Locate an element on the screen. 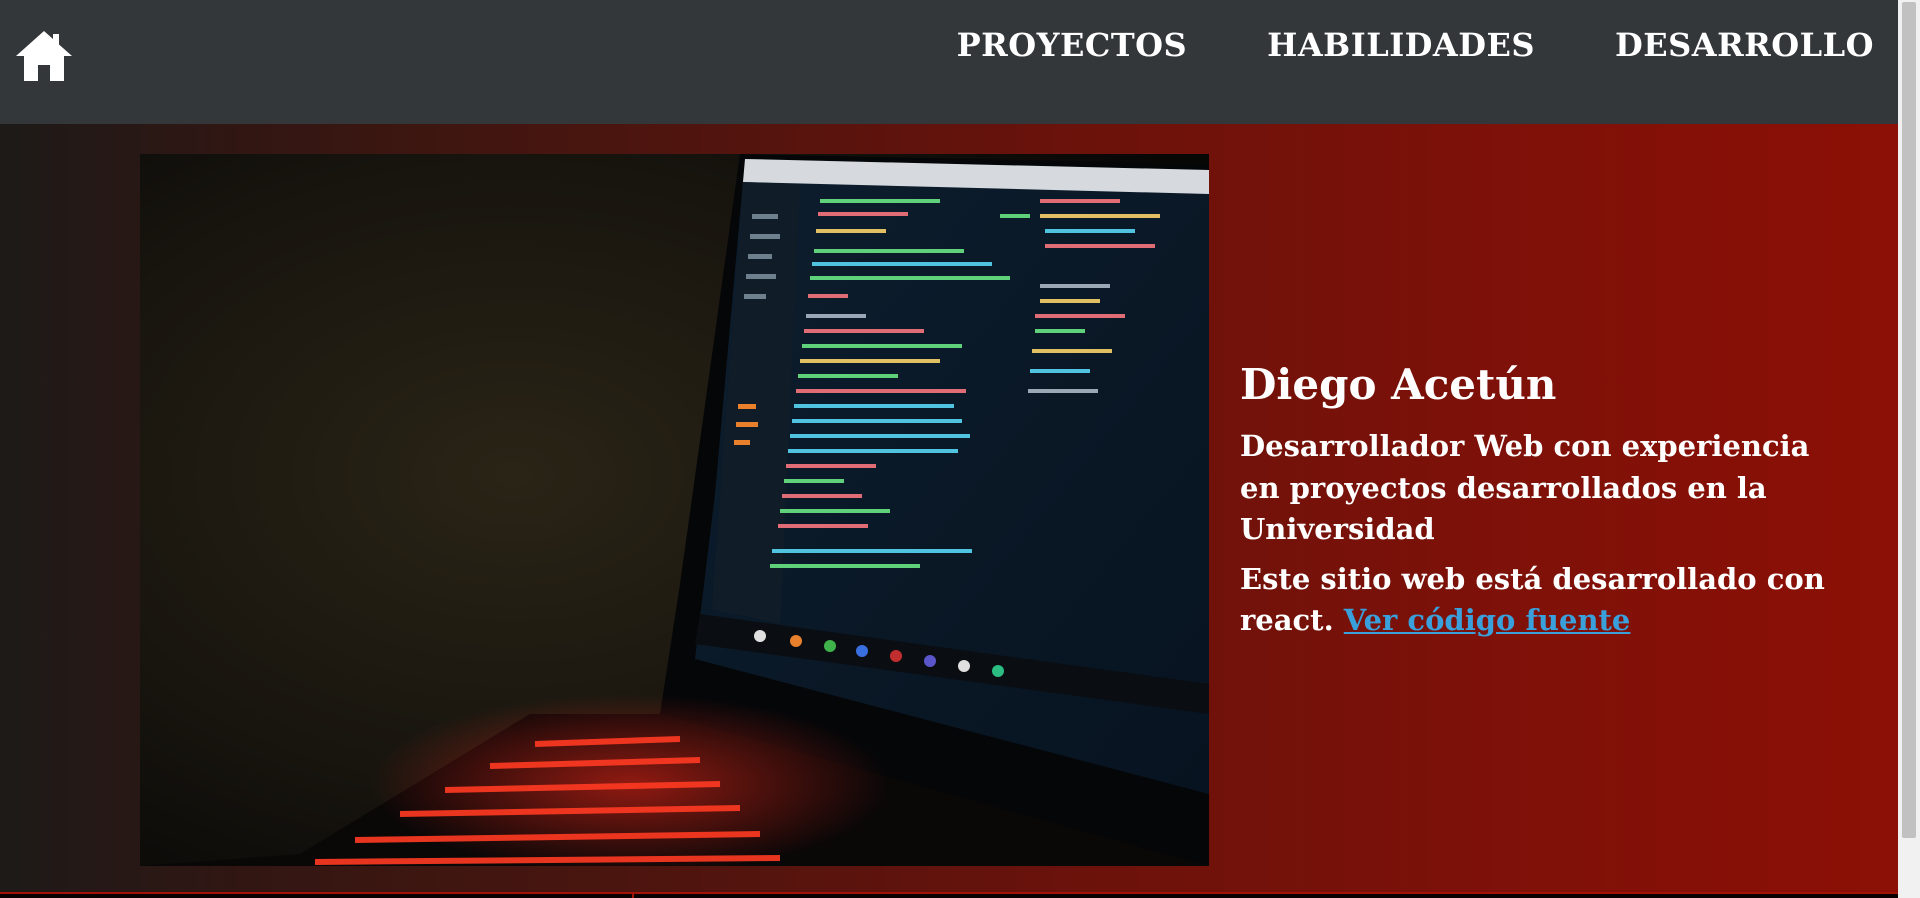 The height and width of the screenshot is (898, 1920). home-link is located at coordinates (44, 56).